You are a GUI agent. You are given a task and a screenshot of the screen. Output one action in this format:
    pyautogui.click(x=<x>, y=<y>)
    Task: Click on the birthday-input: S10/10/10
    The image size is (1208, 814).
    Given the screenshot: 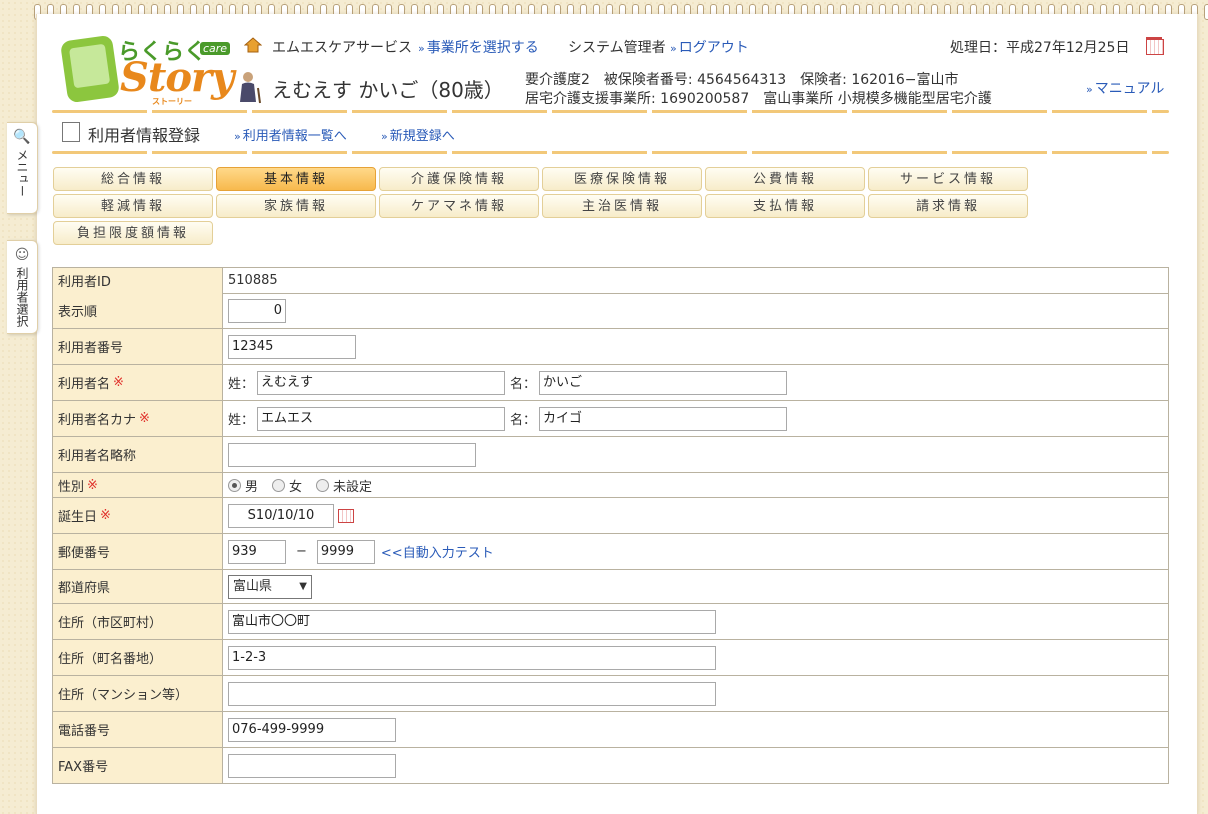 What is the action you would take?
    pyautogui.click(x=281, y=515)
    